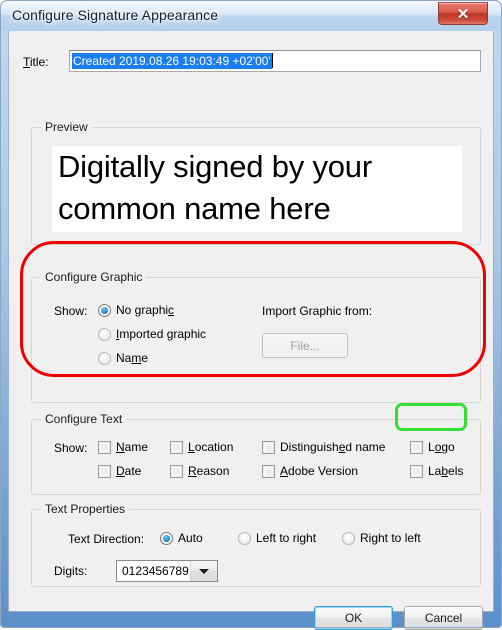 The image size is (502, 630). I want to click on text-direction-label: Text Direction:, so click(106, 539).